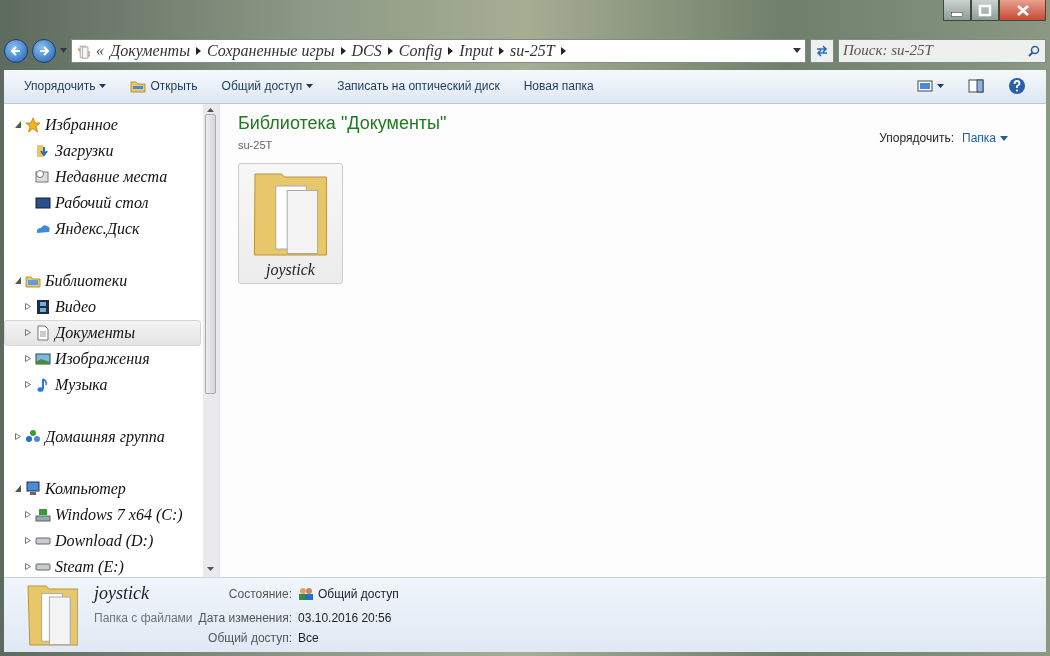 Image resolution: width=1050 pixels, height=656 pixels. Describe the element at coordinates (102, 332) in the screenshot. I see `nav-item: Документы` at that location.